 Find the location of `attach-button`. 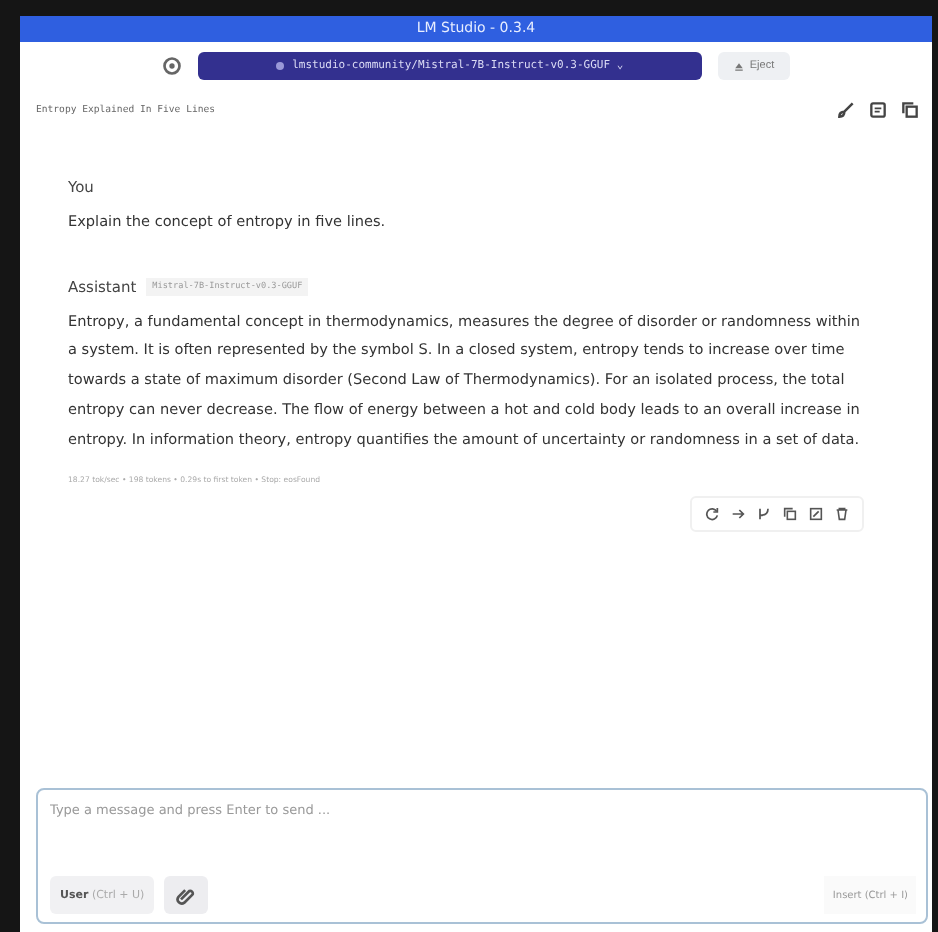

attach-button is located at coordinates (186, 895).